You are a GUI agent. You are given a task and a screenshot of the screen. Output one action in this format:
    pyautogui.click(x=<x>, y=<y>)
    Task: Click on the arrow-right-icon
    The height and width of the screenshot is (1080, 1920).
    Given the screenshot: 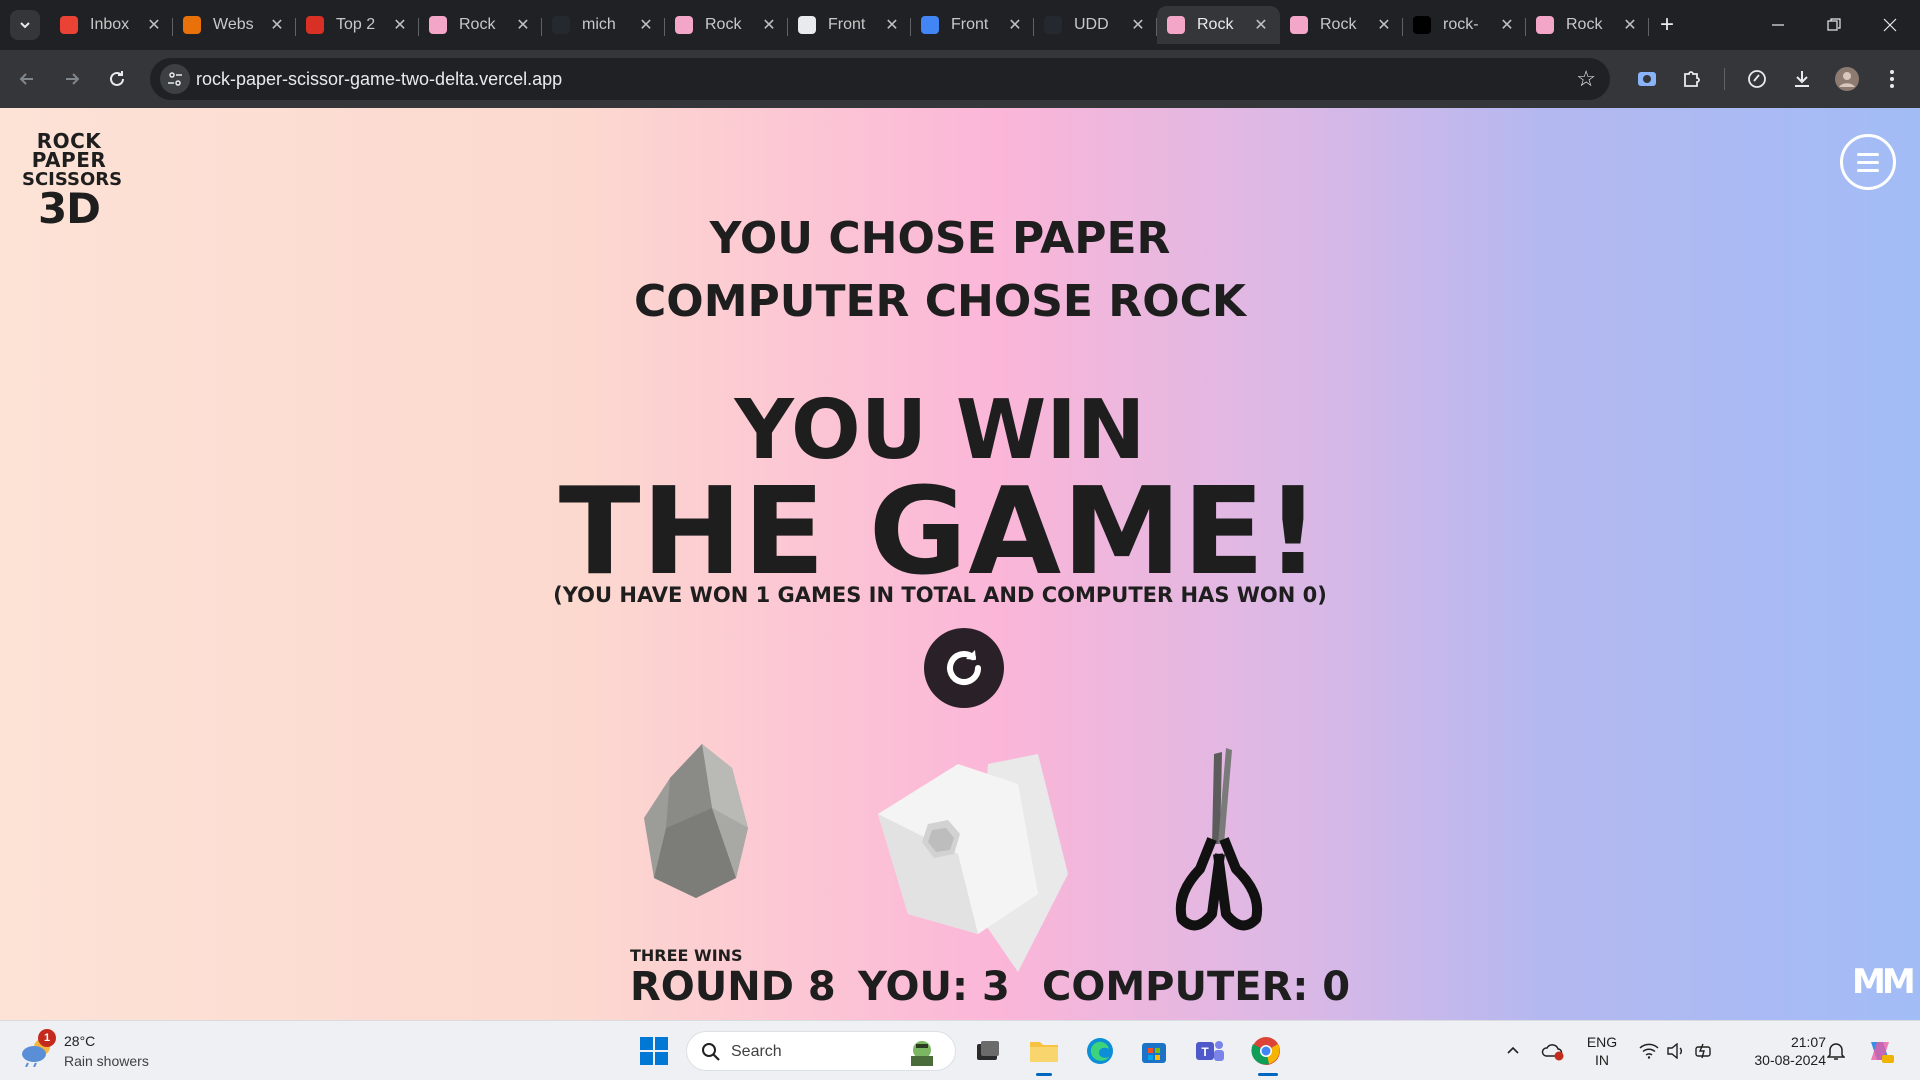 What is the action you would take?
    pyautogui.click(x=73, y=79)
    